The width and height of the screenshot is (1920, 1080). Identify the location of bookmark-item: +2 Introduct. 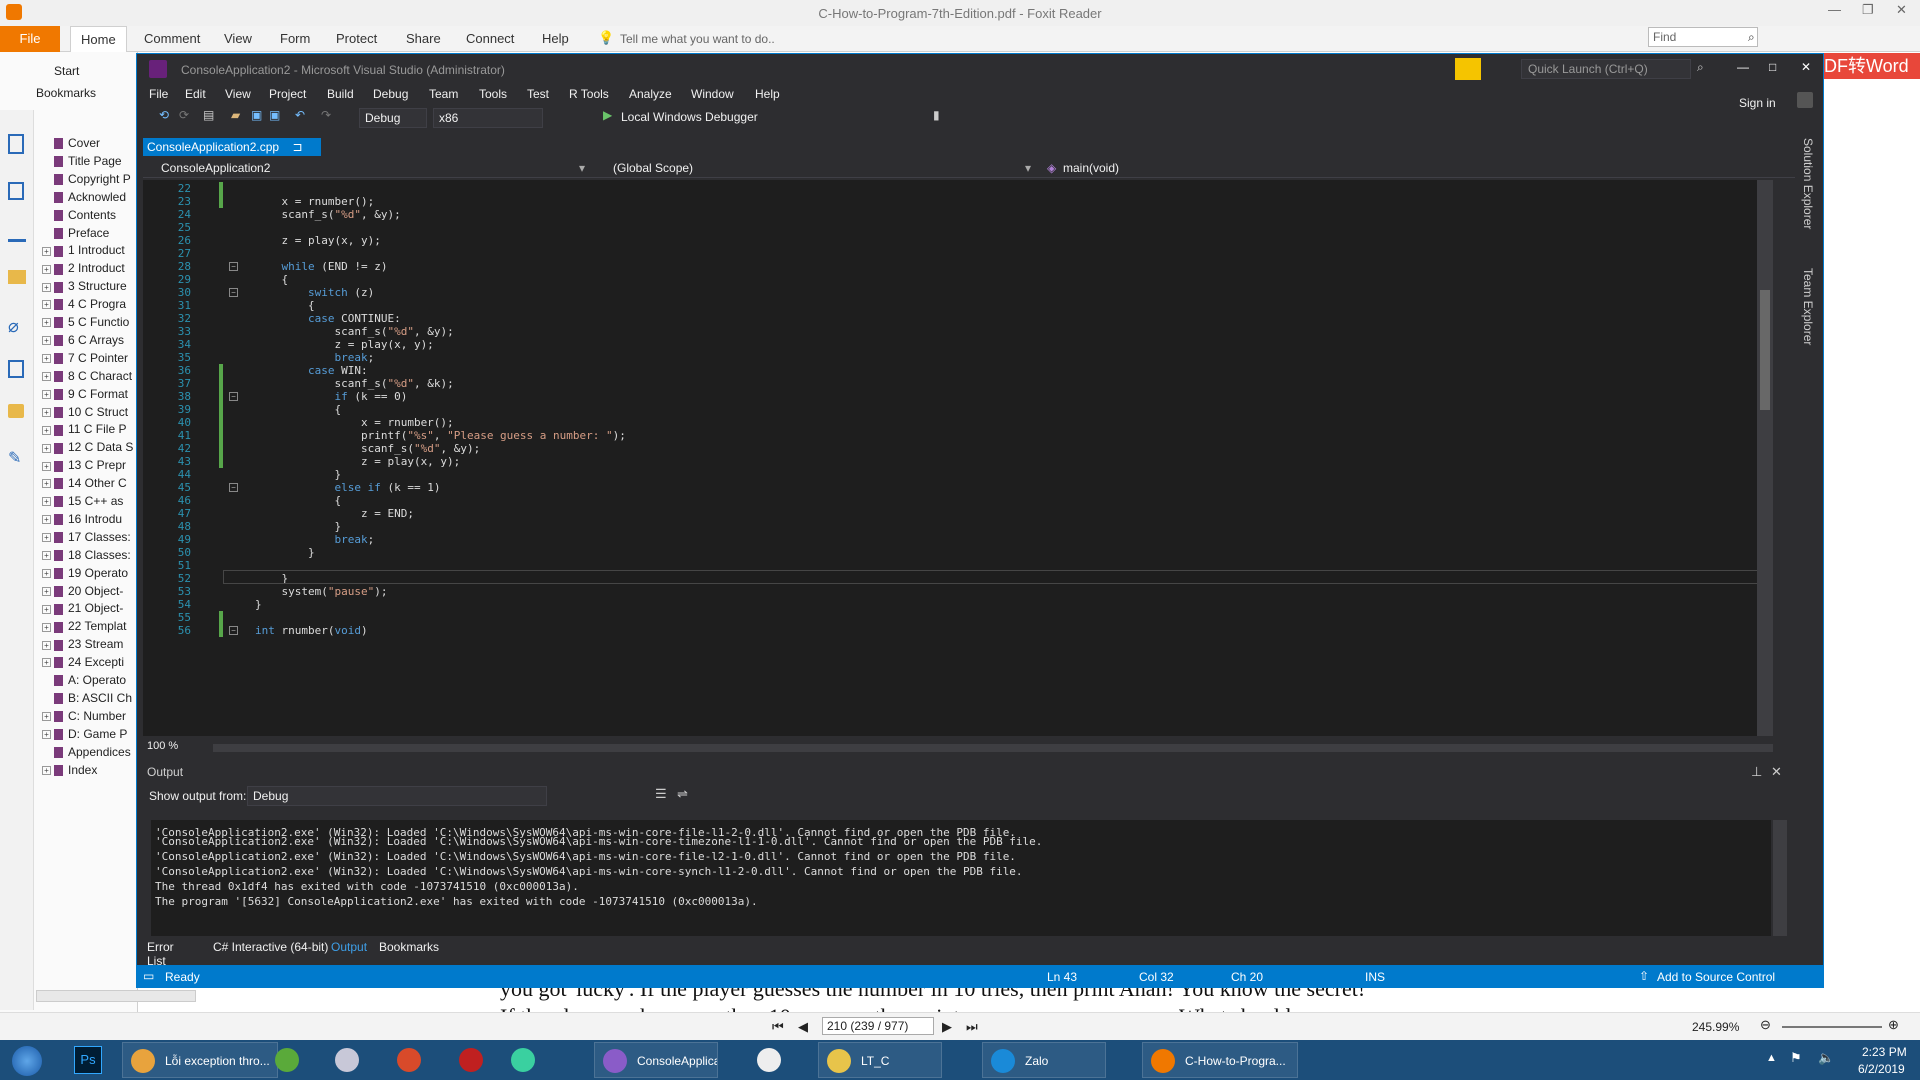
(90, 268).